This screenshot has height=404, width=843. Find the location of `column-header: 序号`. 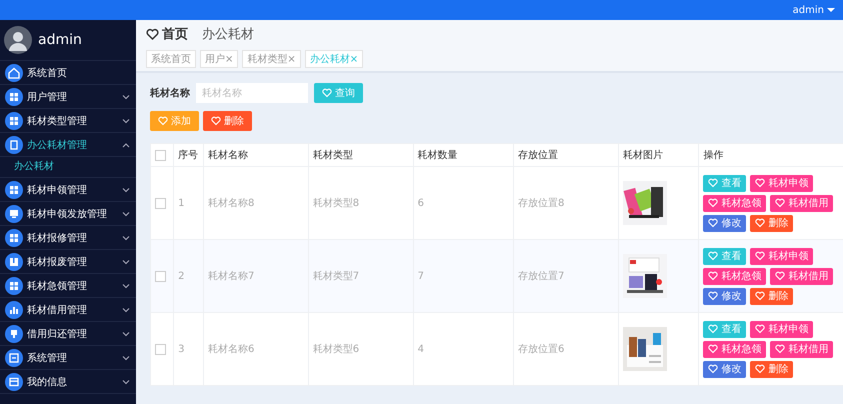

column-header: 序号 is located at coordinates (188, 155).